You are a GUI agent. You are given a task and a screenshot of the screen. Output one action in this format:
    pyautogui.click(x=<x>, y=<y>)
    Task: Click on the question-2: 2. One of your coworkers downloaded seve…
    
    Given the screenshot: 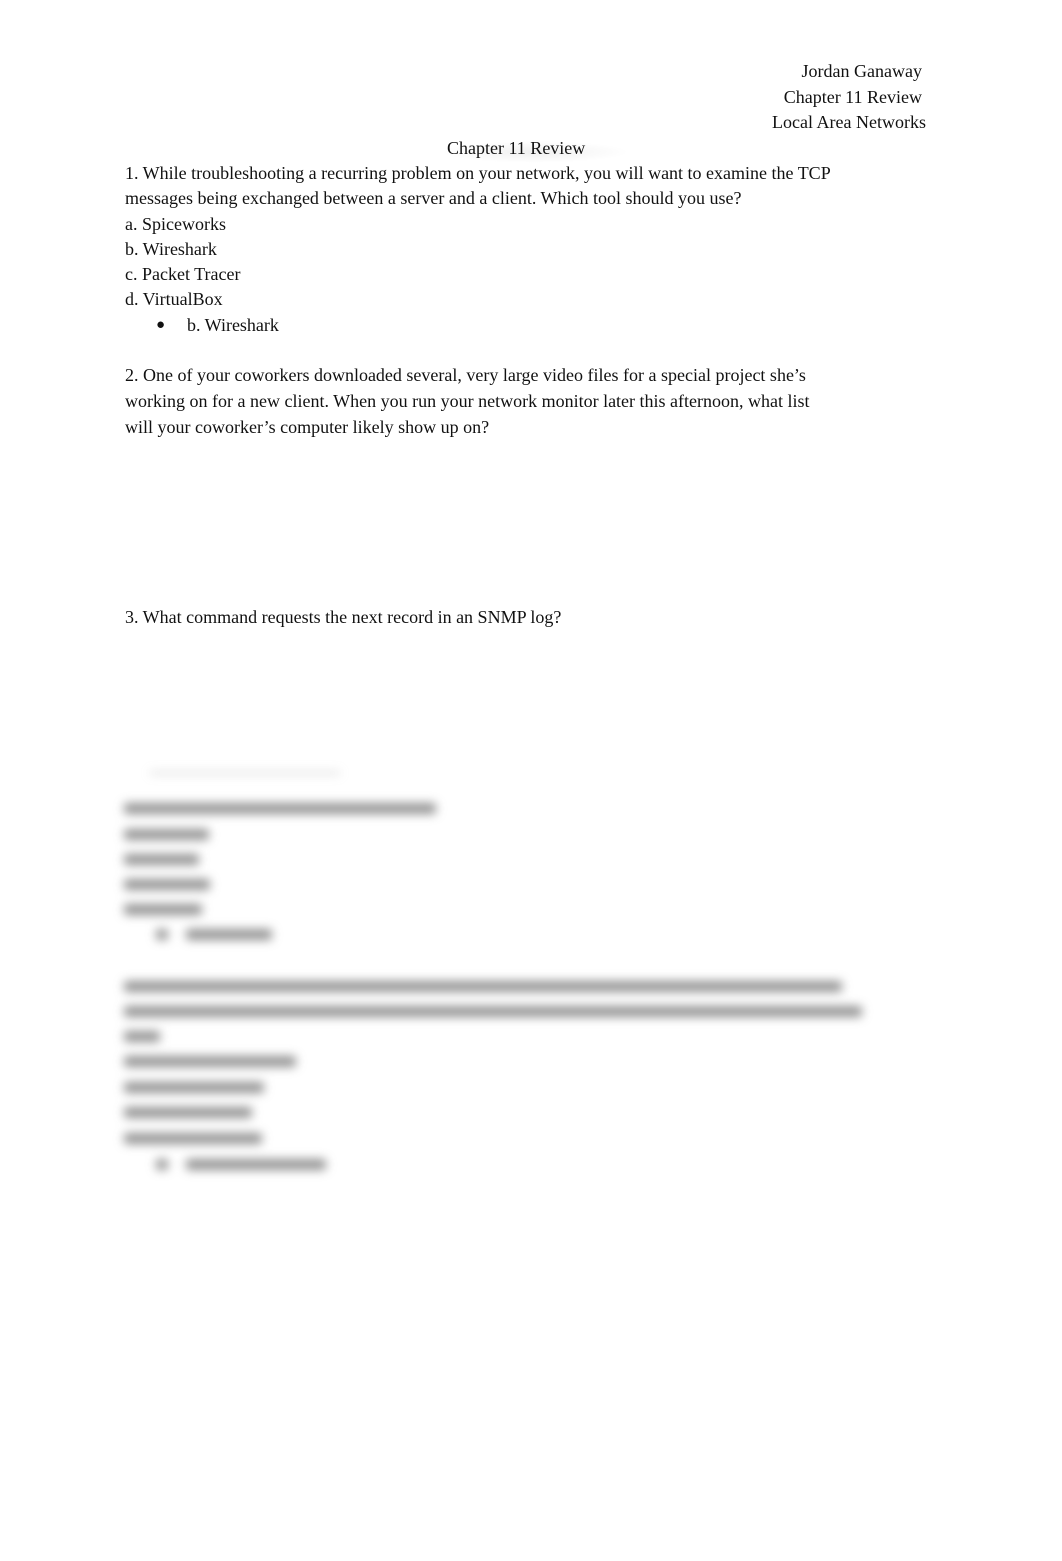 What is the action you would take?
    pyautogui.click(x=505, y=401)
    